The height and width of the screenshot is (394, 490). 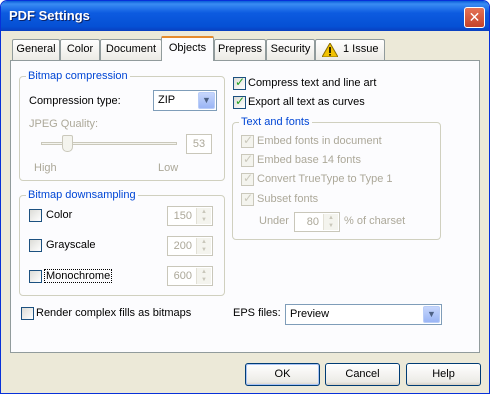 I want to click on subset-threshold-spinner: 80 ▲ ▼, so click(x=317, y=222).